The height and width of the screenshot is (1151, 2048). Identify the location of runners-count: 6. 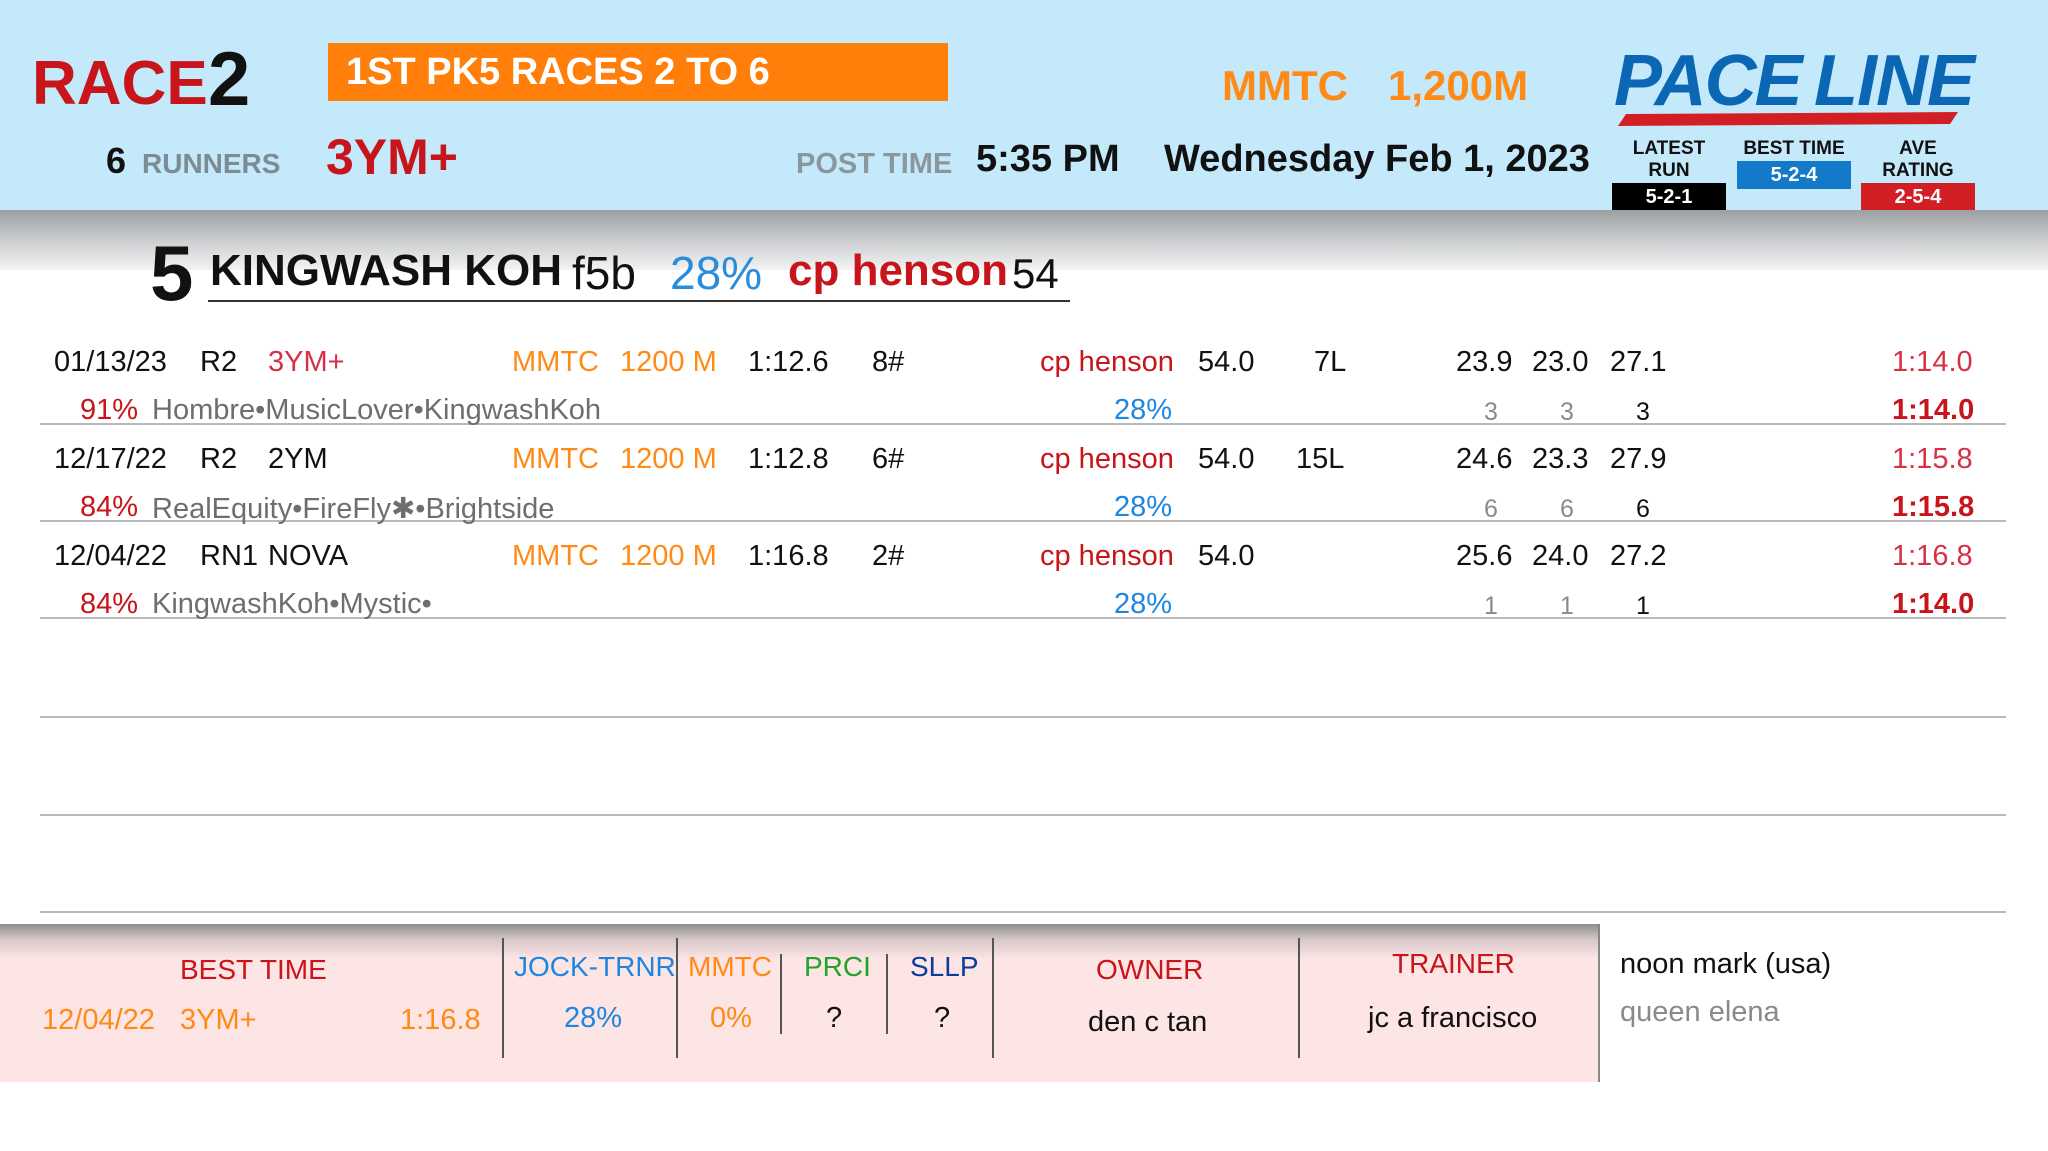
(116, 160).